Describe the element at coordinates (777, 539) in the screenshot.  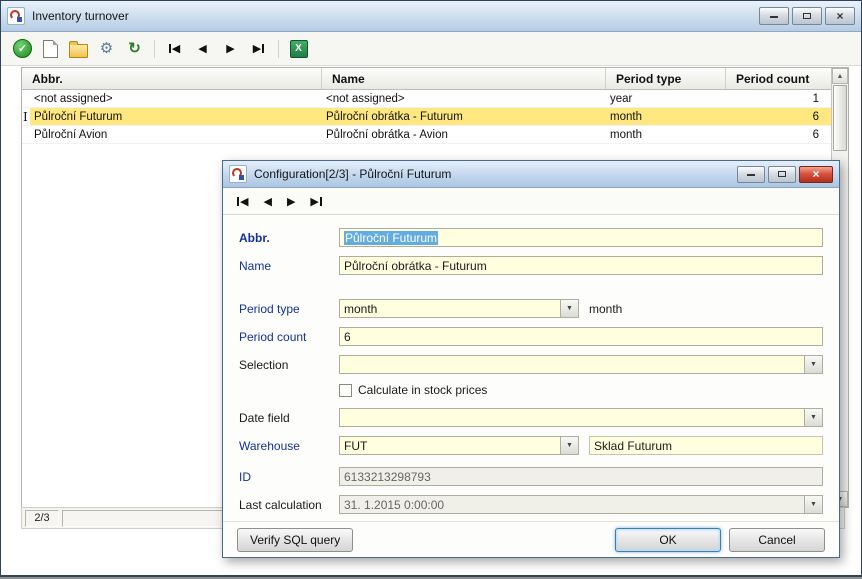
I see `cancel-button: Cancel` at that location.